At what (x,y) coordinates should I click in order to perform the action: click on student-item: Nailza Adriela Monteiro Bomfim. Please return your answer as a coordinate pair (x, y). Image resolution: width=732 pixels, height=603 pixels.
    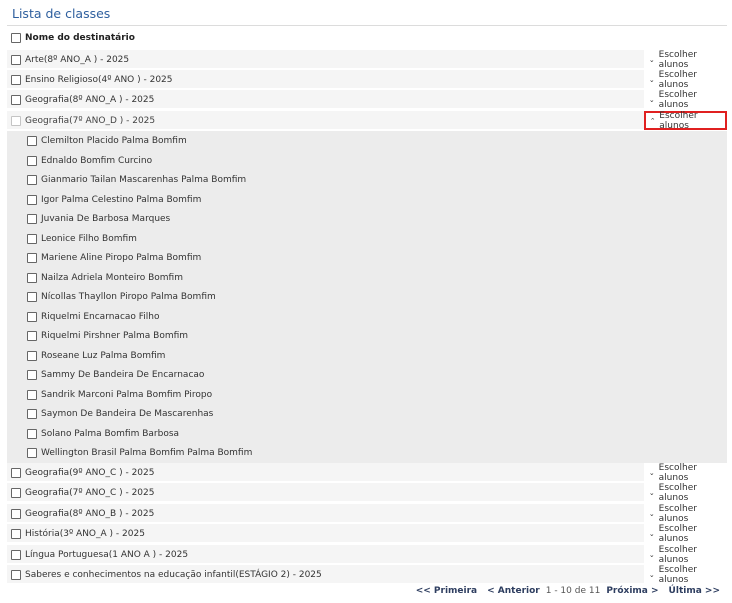
    Looking at the image, I should click on (105, 278).